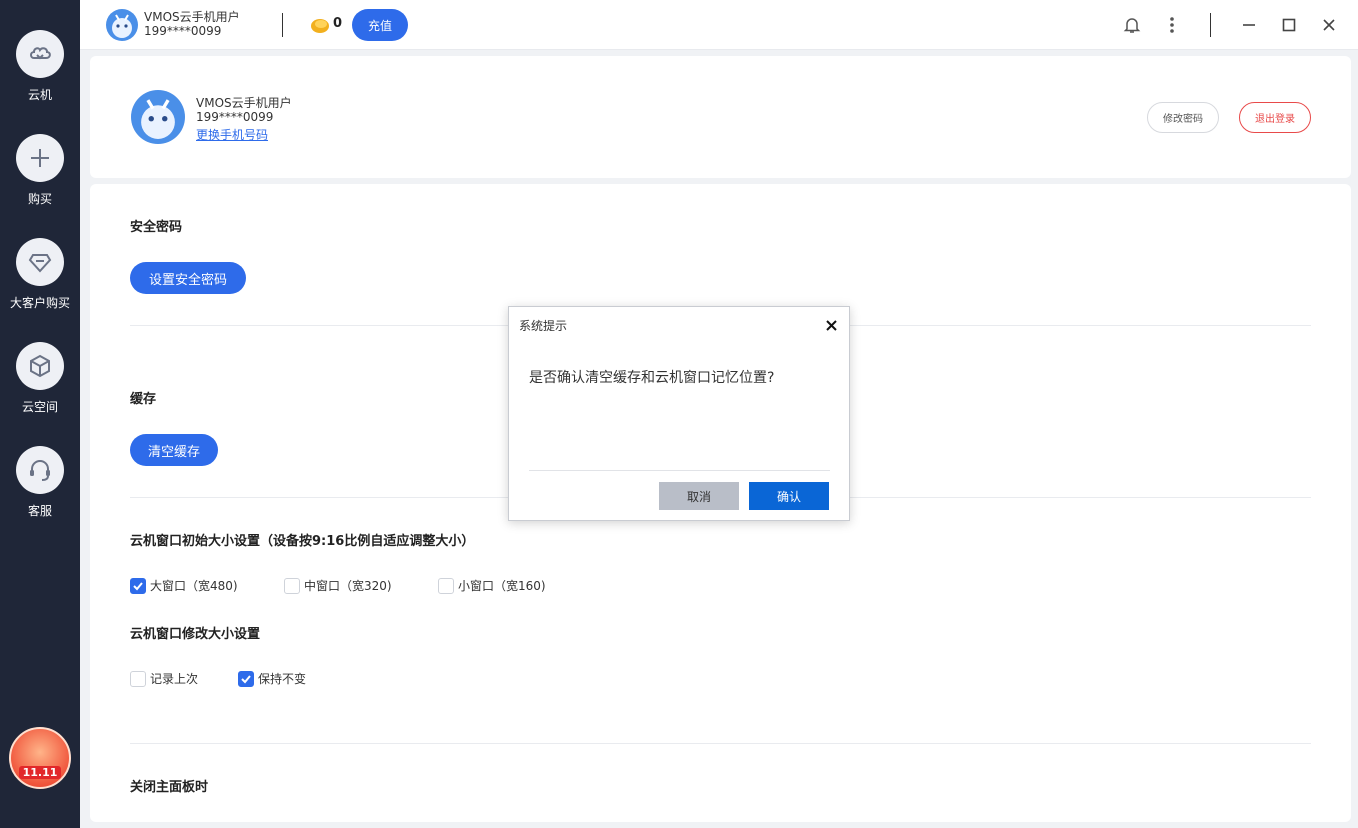 The width and height of the screenshot is (1358, 828). Describe the element at coordinates (1275, 117) in the screenshot. I see `logout-button: 退出登录` at that location.